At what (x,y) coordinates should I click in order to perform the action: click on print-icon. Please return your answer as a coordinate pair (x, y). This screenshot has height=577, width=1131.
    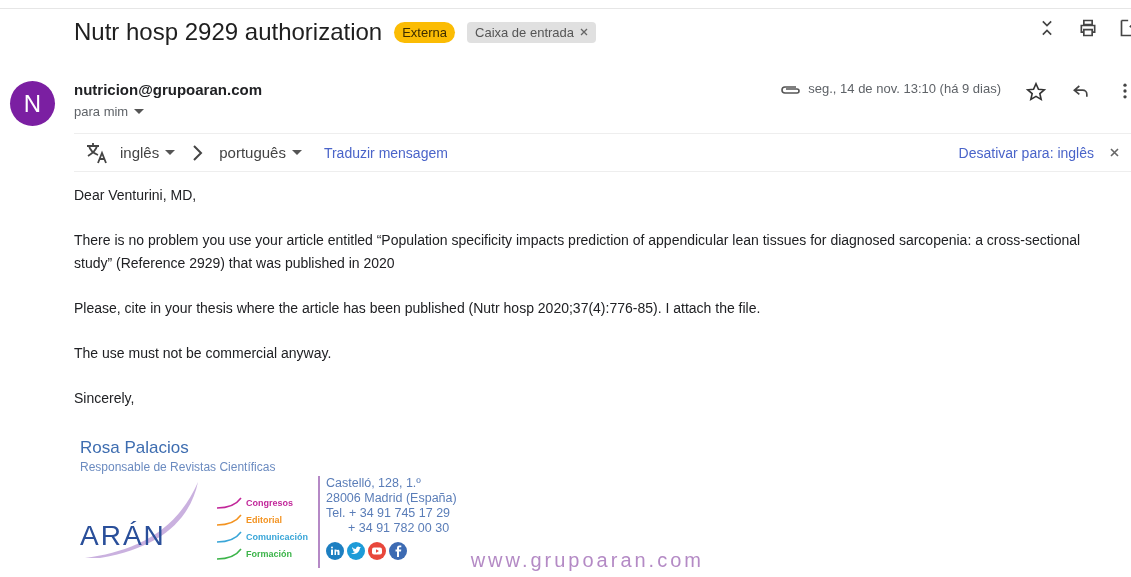
    Looking at the image, I should click on (1088, 28).